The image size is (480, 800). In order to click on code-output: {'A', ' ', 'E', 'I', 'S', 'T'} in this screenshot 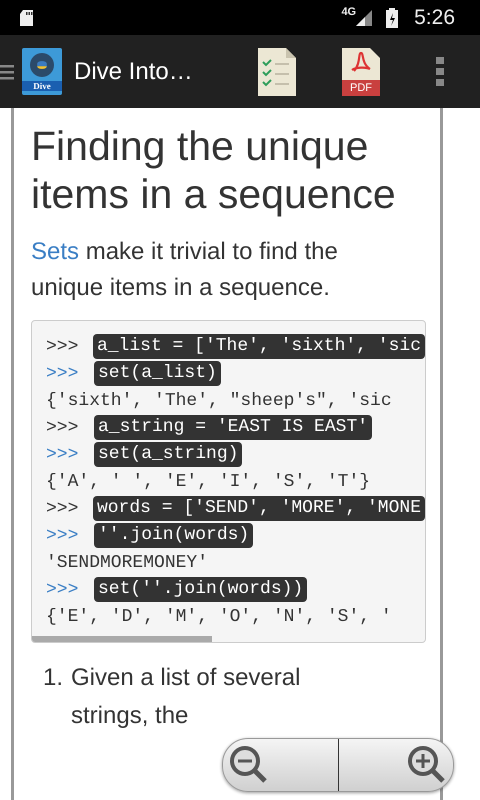, I will do `click(208, 482)`.